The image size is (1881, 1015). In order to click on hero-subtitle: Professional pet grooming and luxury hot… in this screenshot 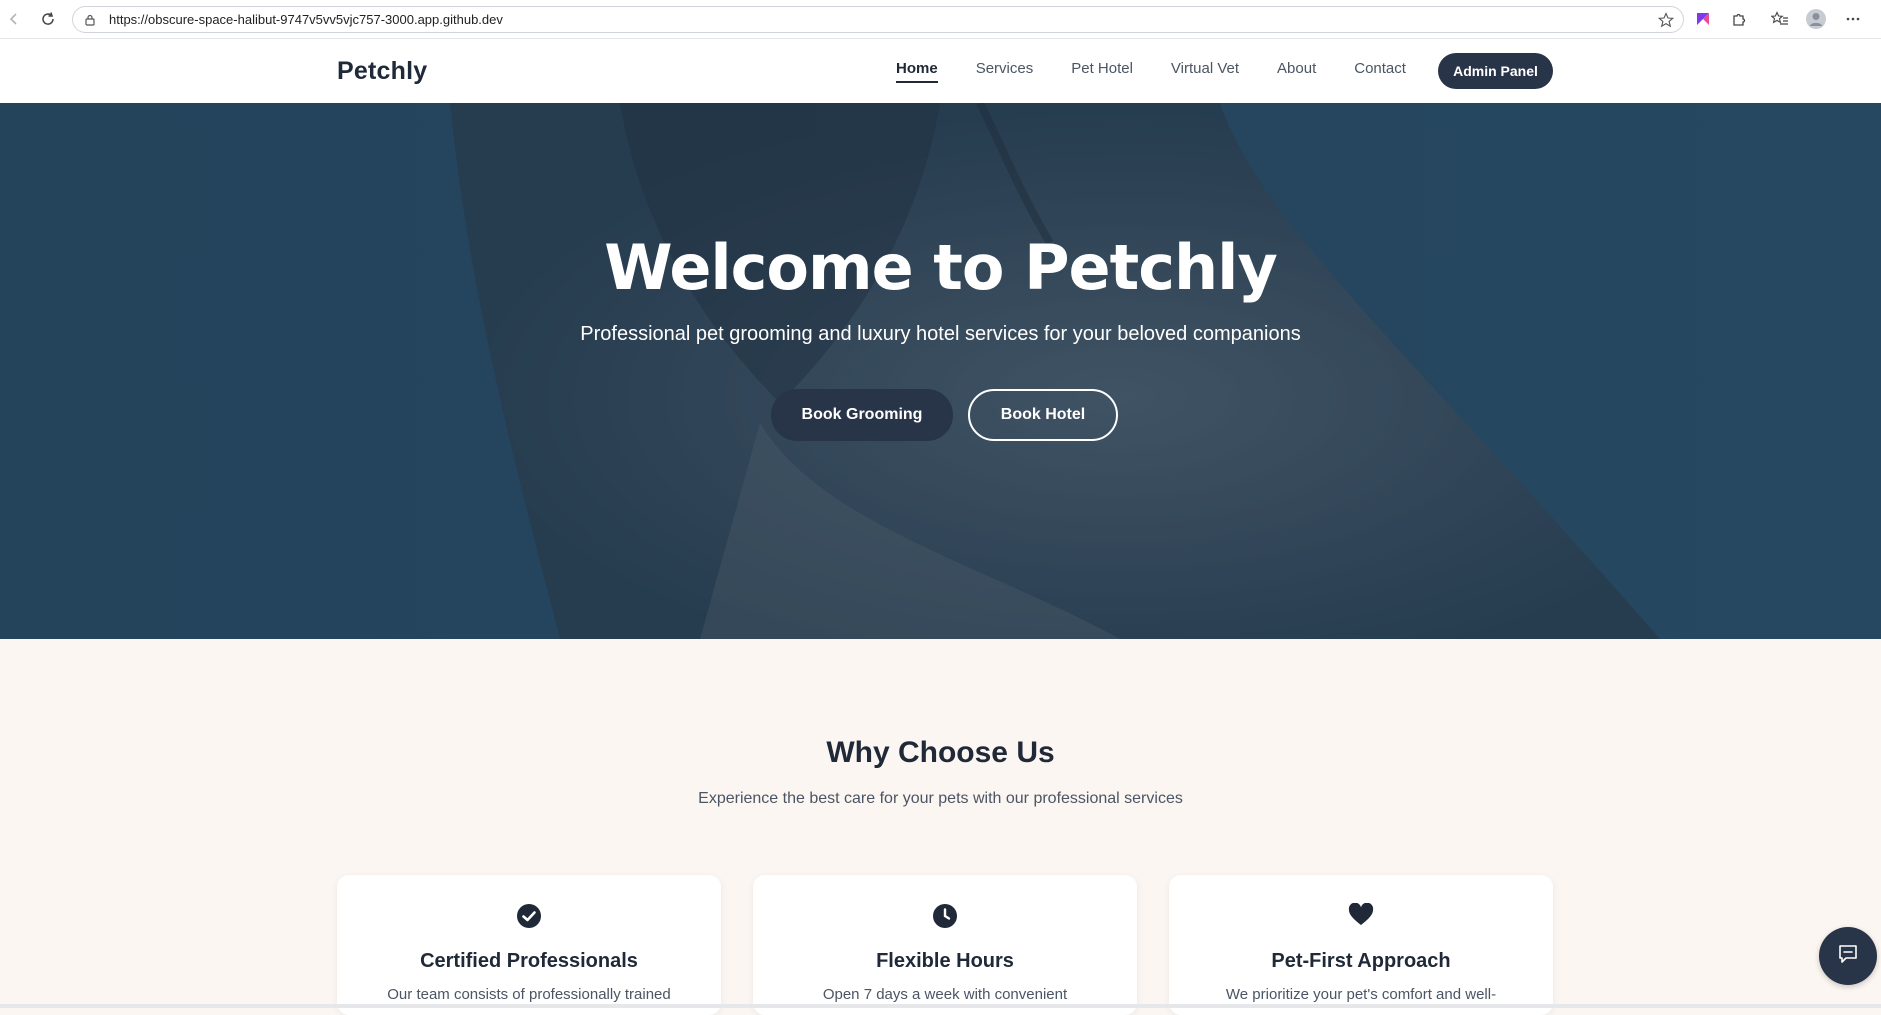, I will do `click(940, 334)`.